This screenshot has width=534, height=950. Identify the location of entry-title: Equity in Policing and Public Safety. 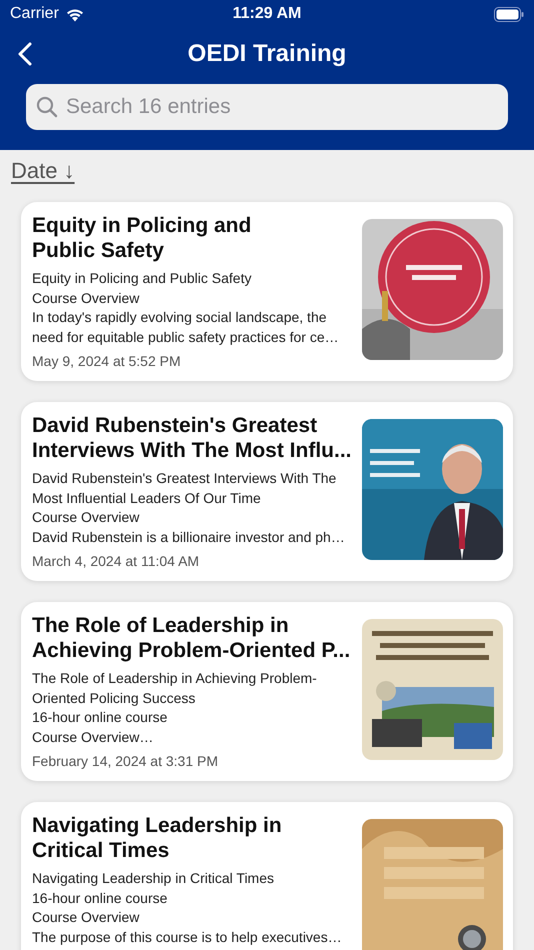
(142, 238).